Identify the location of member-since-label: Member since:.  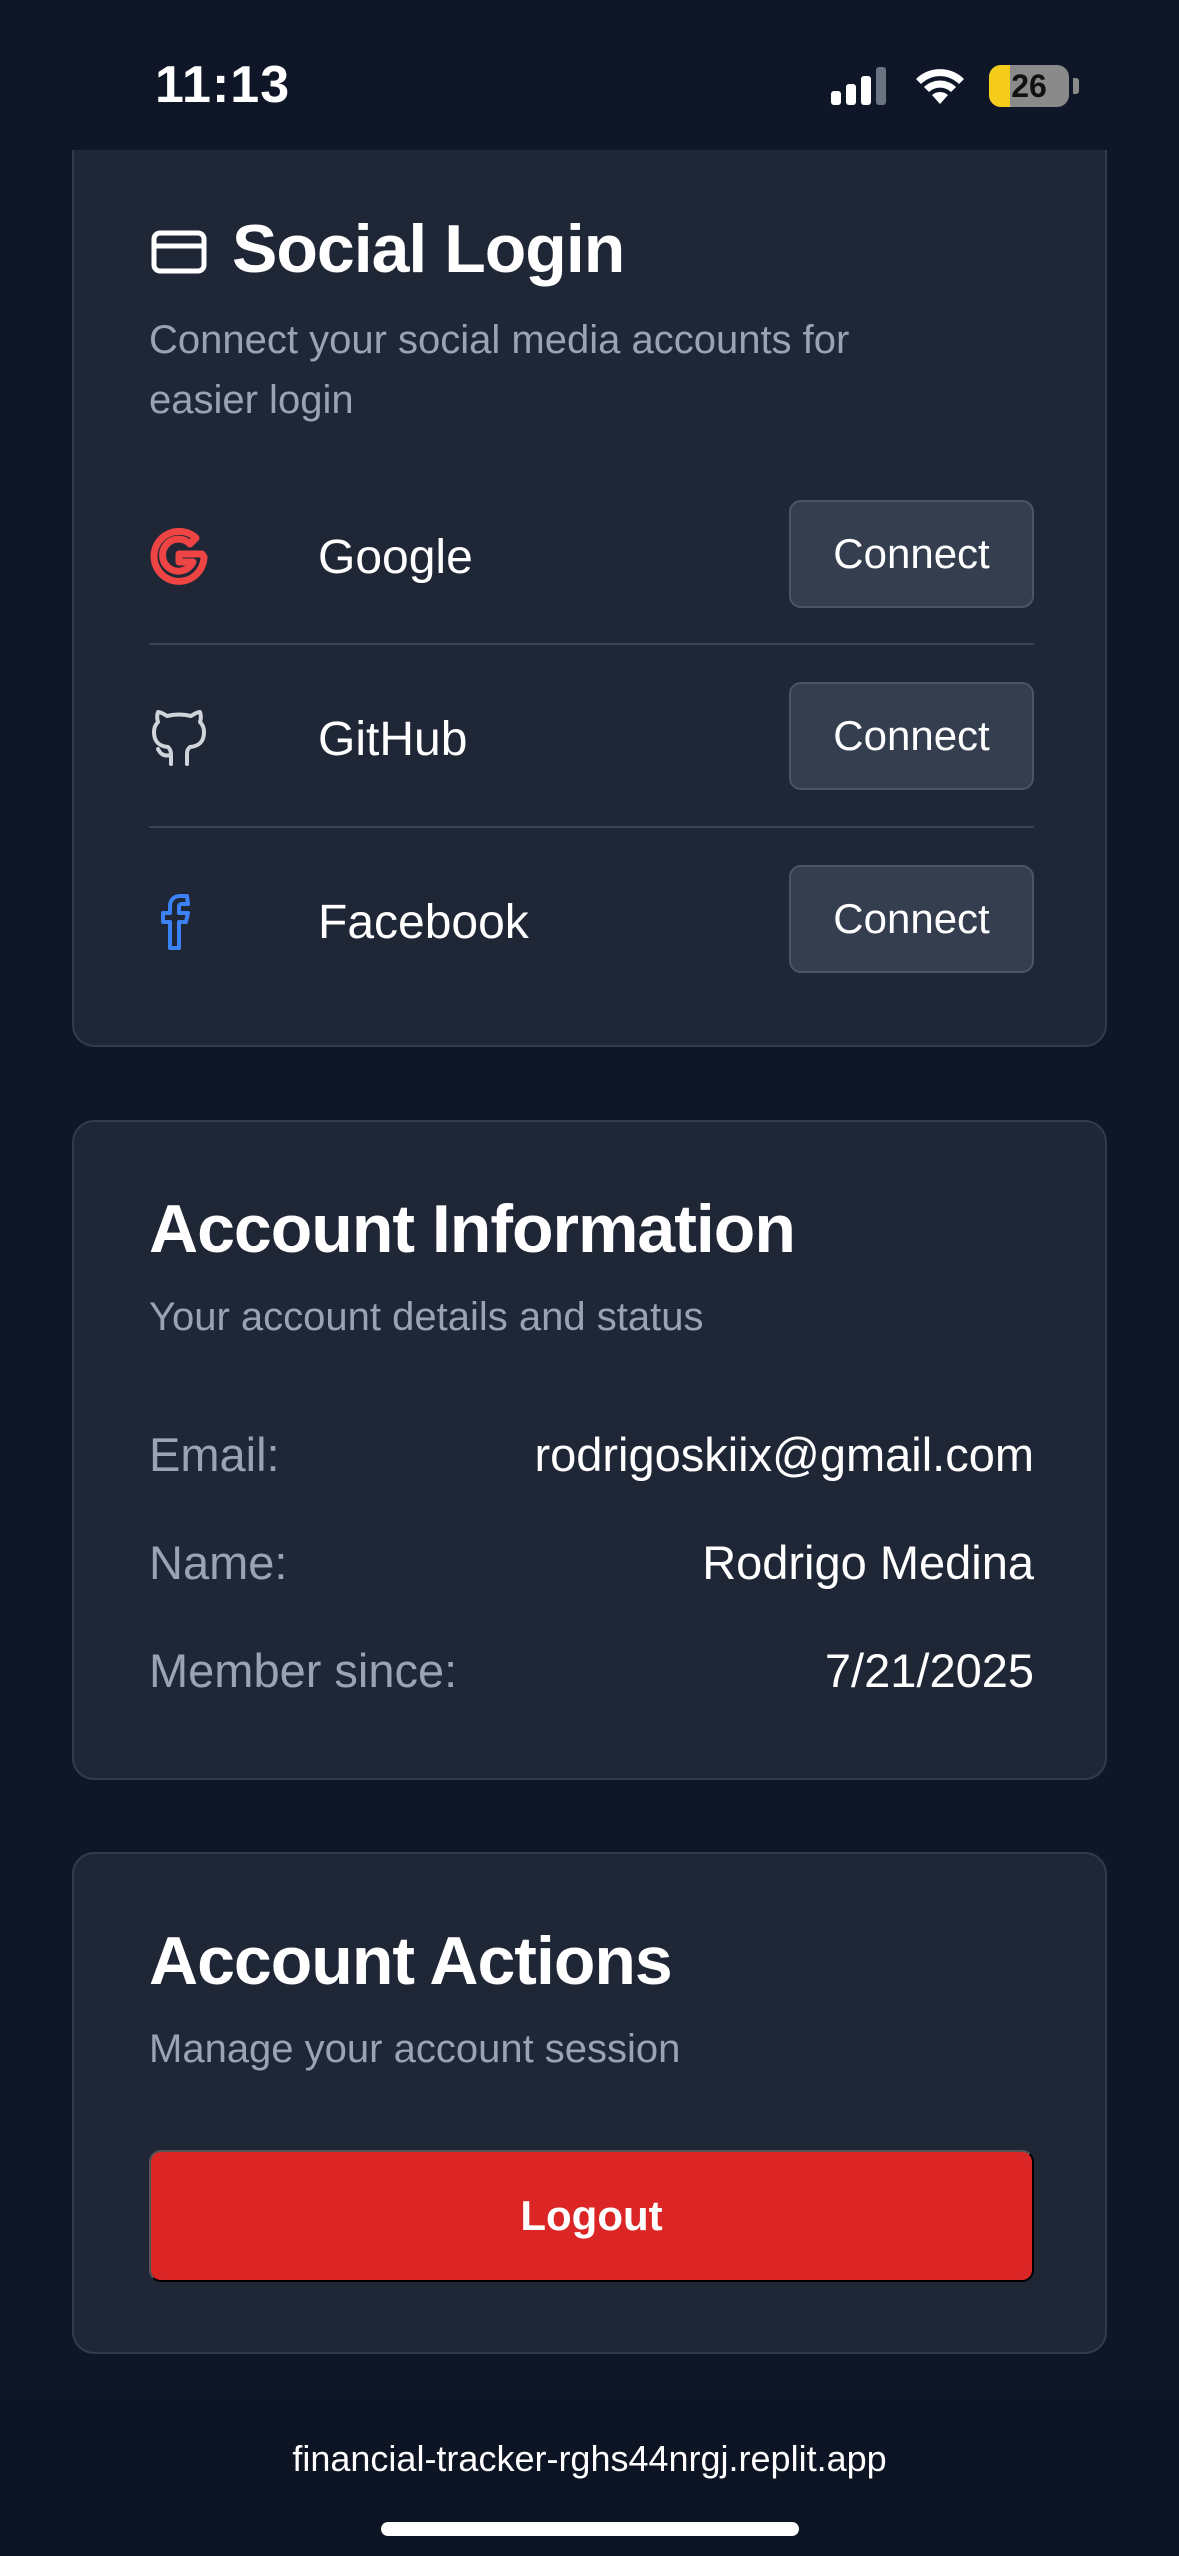
(303, 1670).